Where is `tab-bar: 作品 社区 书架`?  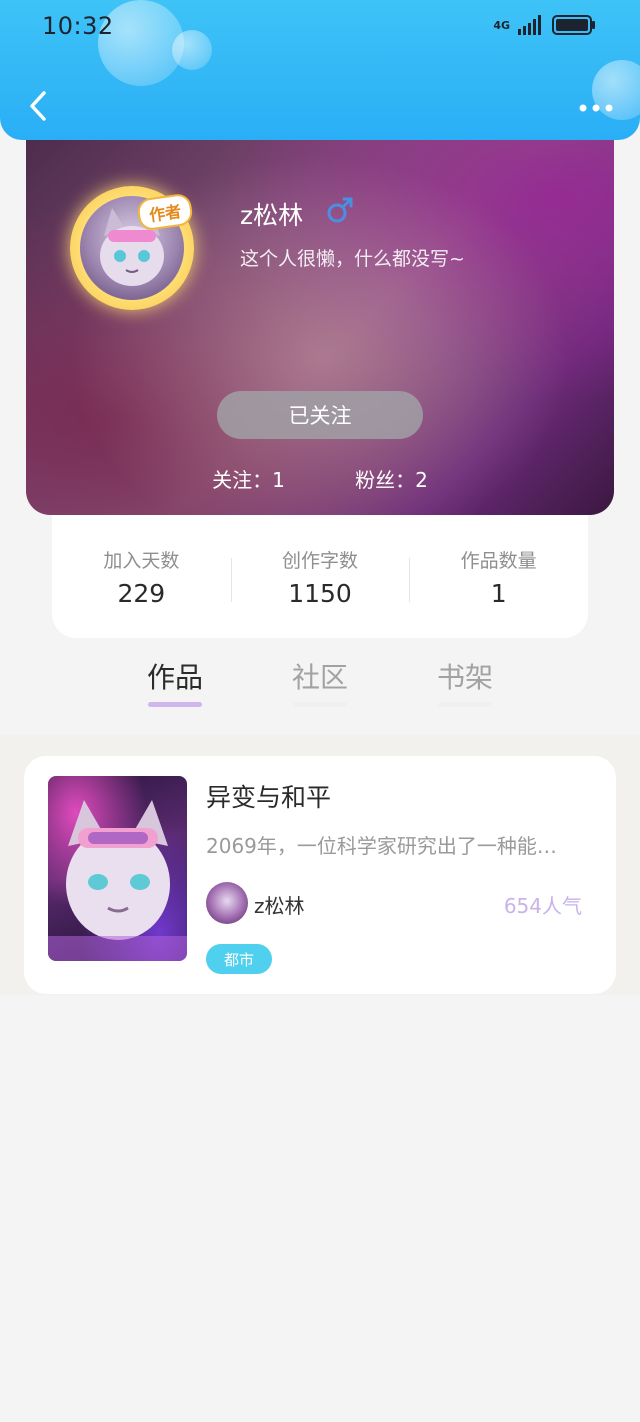
tab-bar: 作品 社区 书架 is located at coordinates (320, 683).